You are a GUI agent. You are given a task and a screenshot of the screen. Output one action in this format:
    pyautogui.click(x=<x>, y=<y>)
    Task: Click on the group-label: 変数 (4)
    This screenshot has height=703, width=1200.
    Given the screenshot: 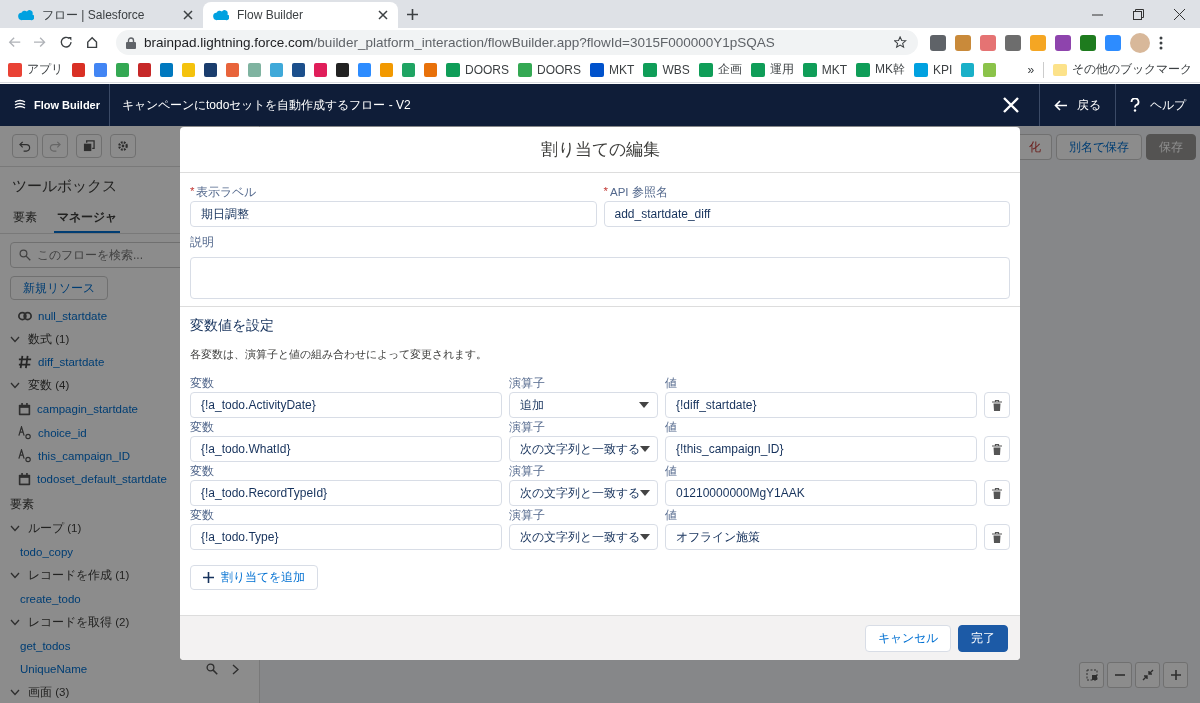 What is the action you would take?
    pyautogui.click(x=49, y=386)
    